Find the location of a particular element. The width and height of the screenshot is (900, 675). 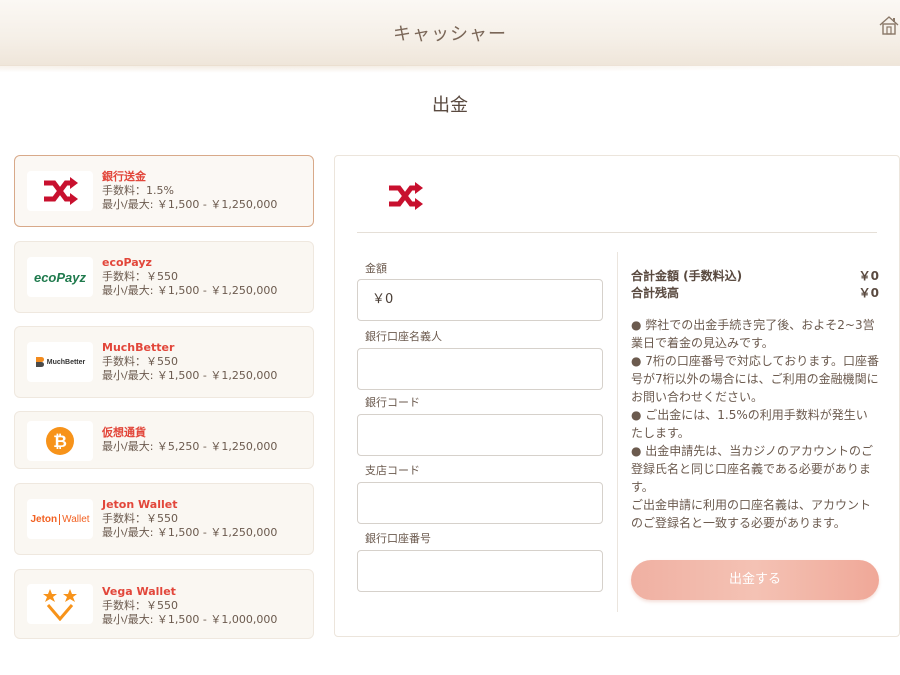

muchbetter-mark-icon is located at coordinates (39, 362).